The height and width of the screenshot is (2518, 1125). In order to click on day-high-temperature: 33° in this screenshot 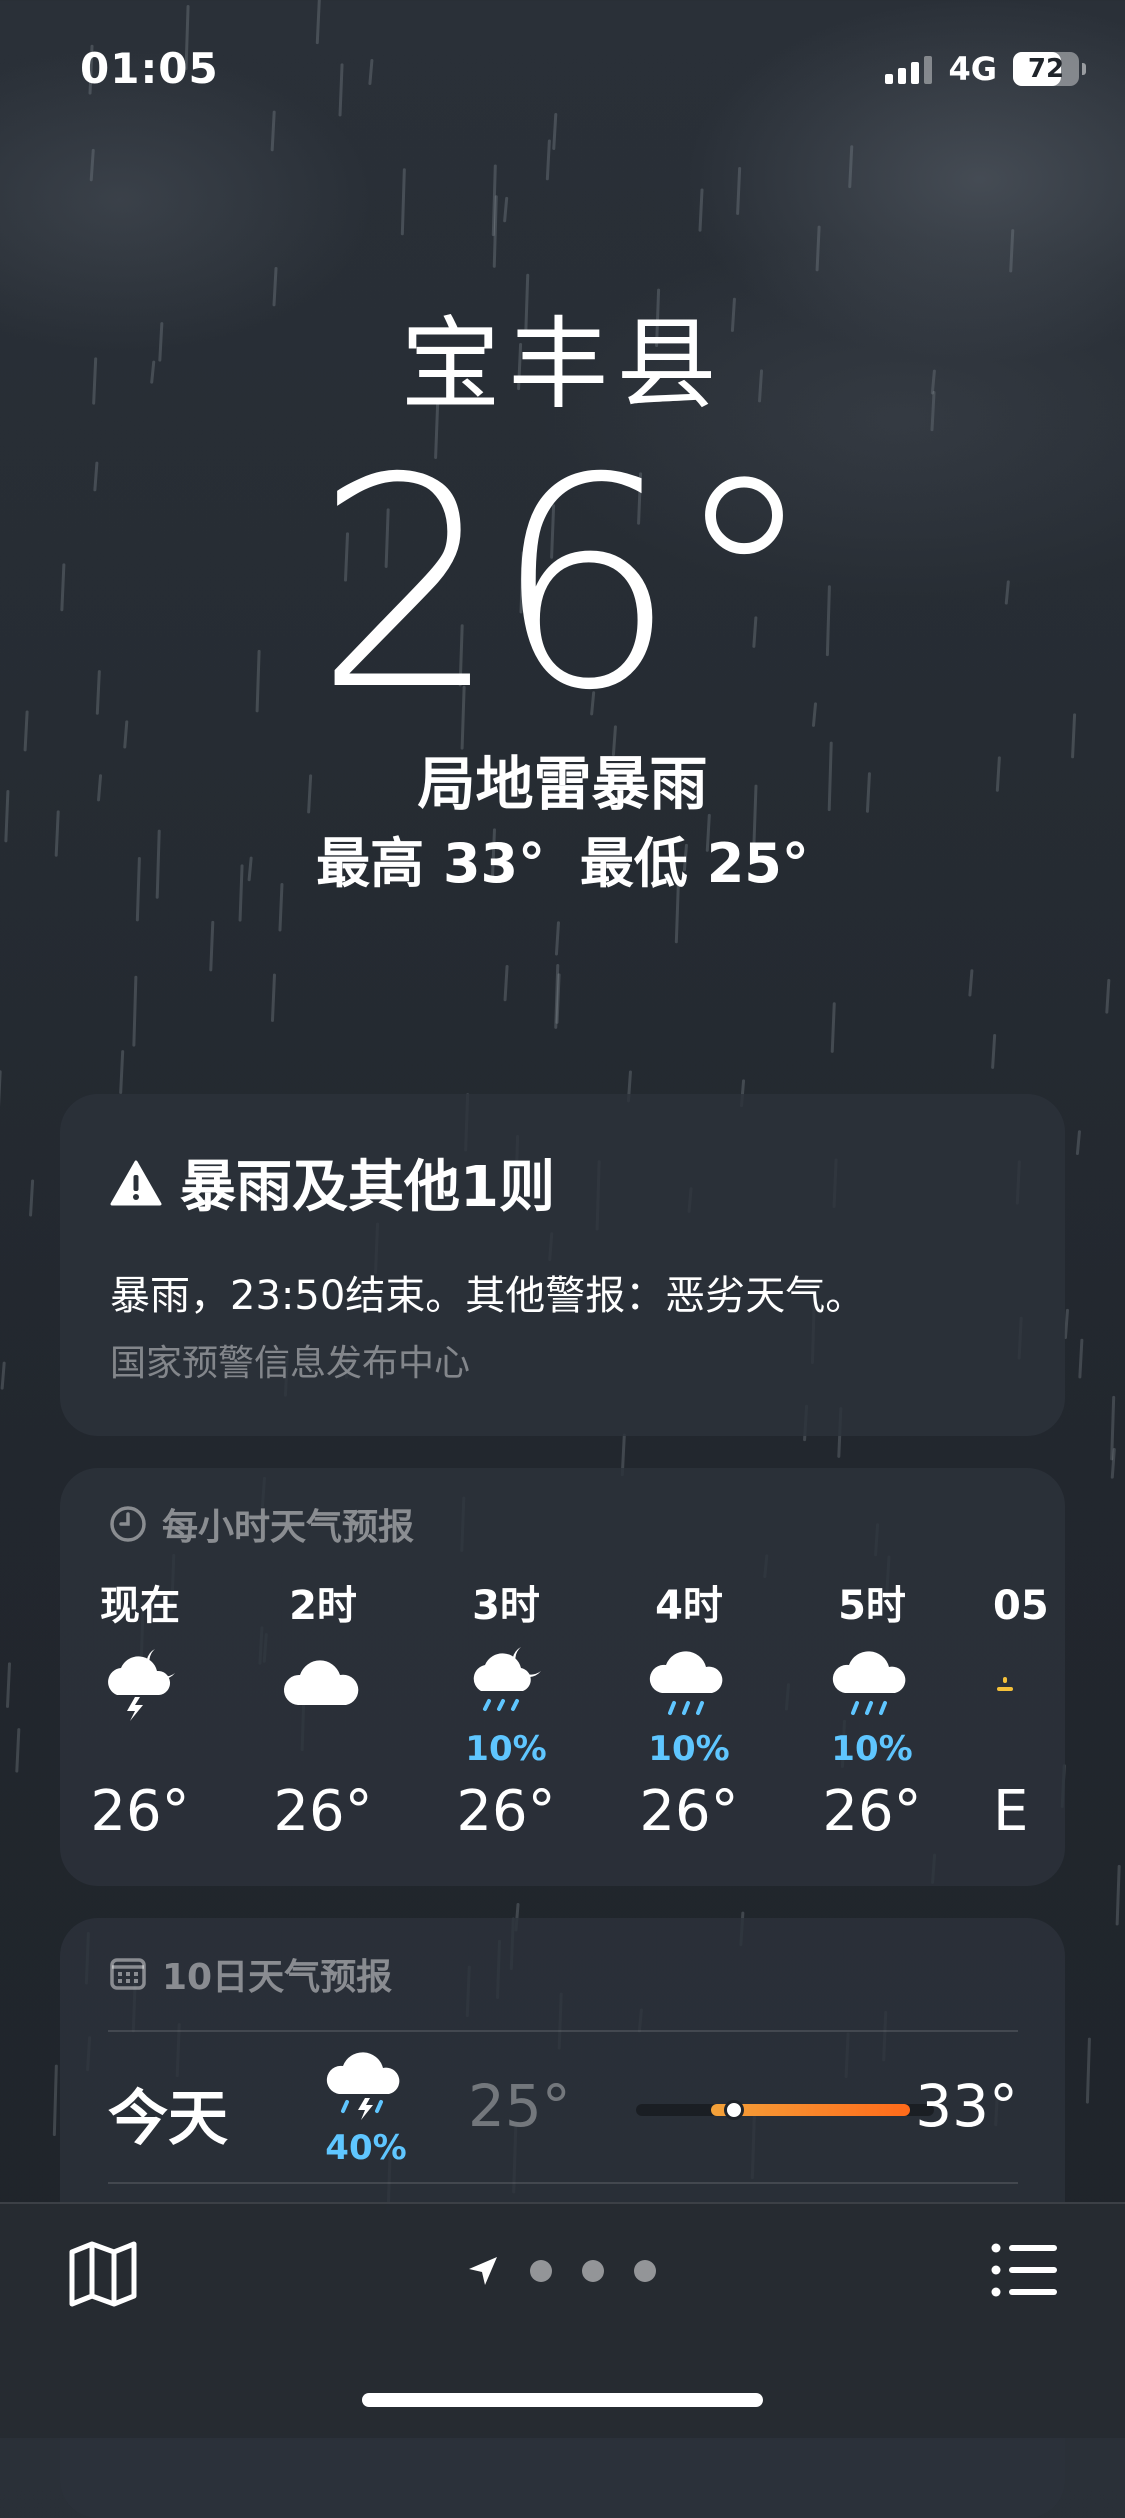, I will do `click(966, 2106)`.